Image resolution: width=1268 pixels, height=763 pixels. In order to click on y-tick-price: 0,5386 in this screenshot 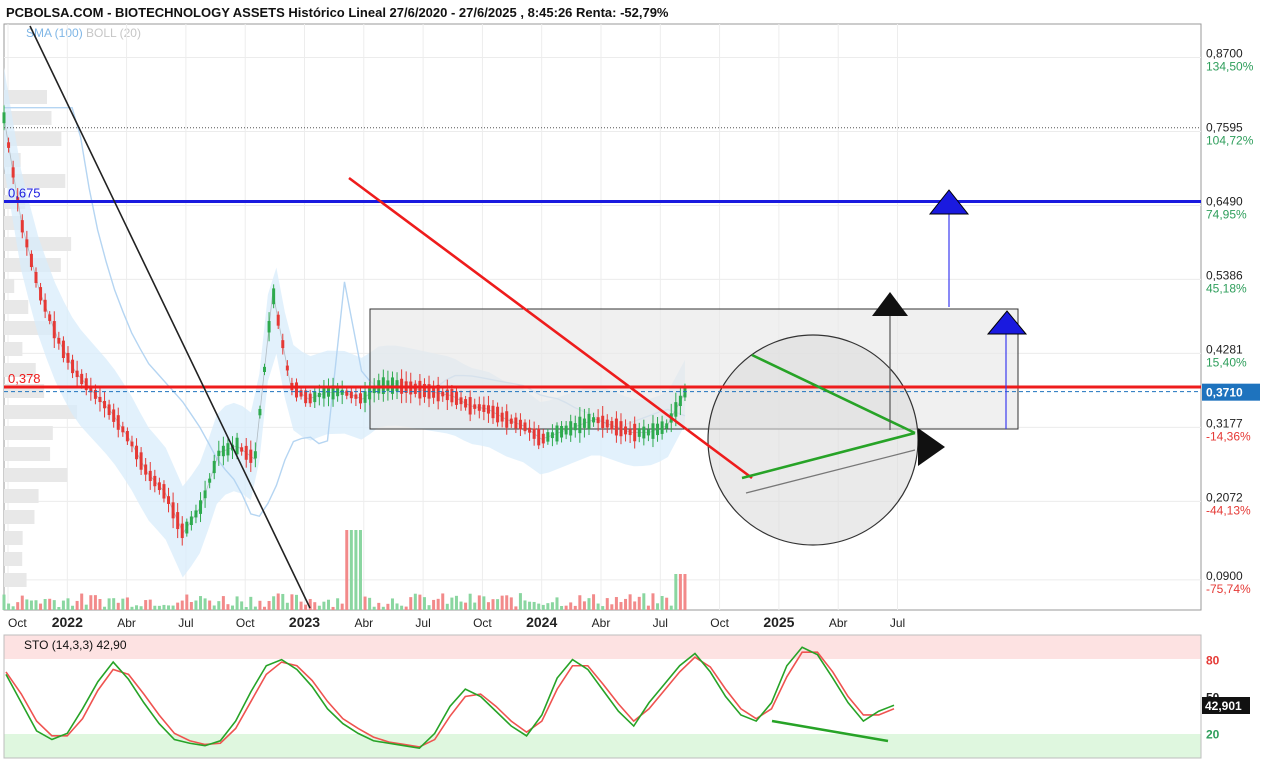, I will do `click(1224, 275)`.